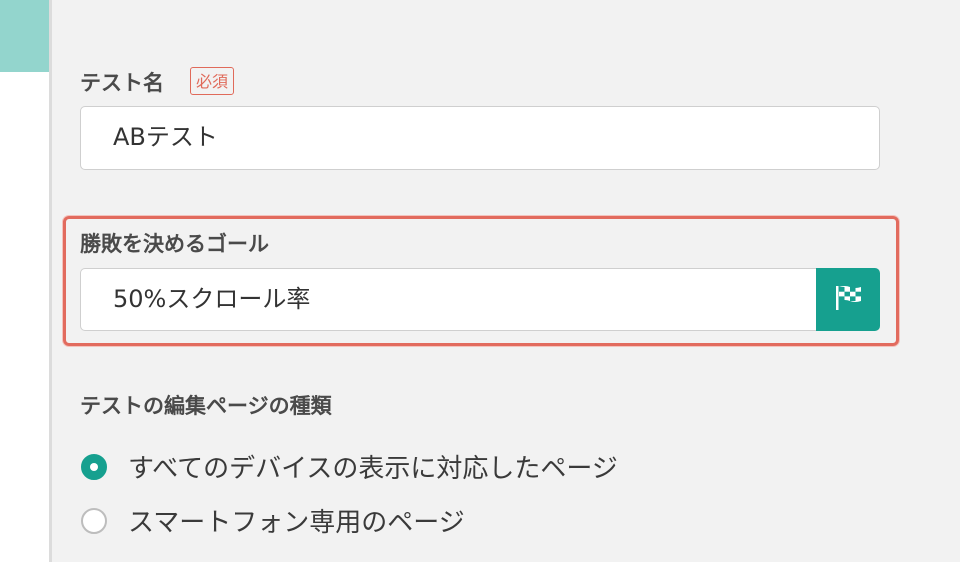 The height and width of the screenshot is (562, 960). What do you see at coordinates (480, 138) in the screenshot?
I see `test-name-input: ABテスト` at bounding box center [480, 138].